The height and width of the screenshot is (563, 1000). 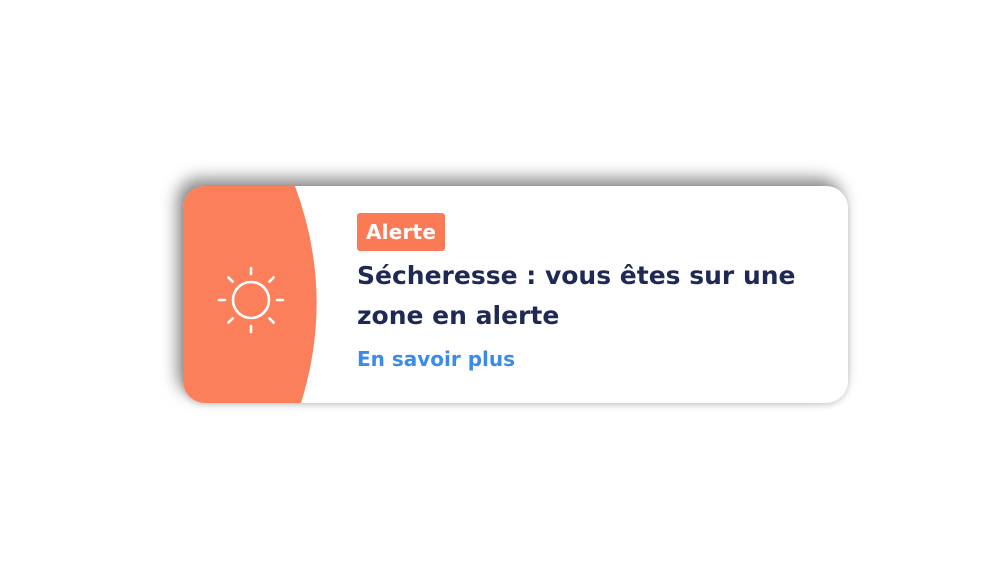 I want to click on alert-side-panel, so click(x=253, y=294).